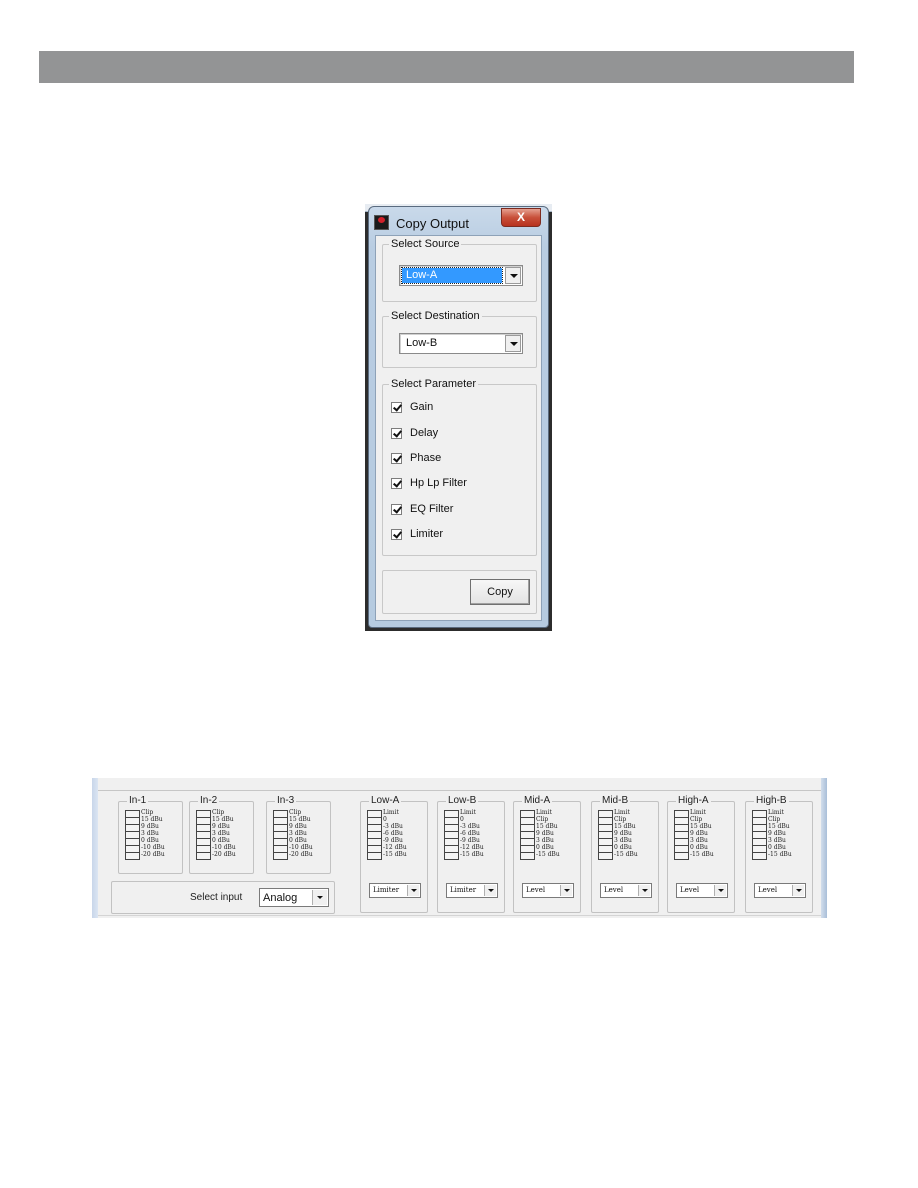 The width and height of the screenshot is (918, 1188). I want to click on select-destination-group: Select Destination Low-B, so click(459, 338).